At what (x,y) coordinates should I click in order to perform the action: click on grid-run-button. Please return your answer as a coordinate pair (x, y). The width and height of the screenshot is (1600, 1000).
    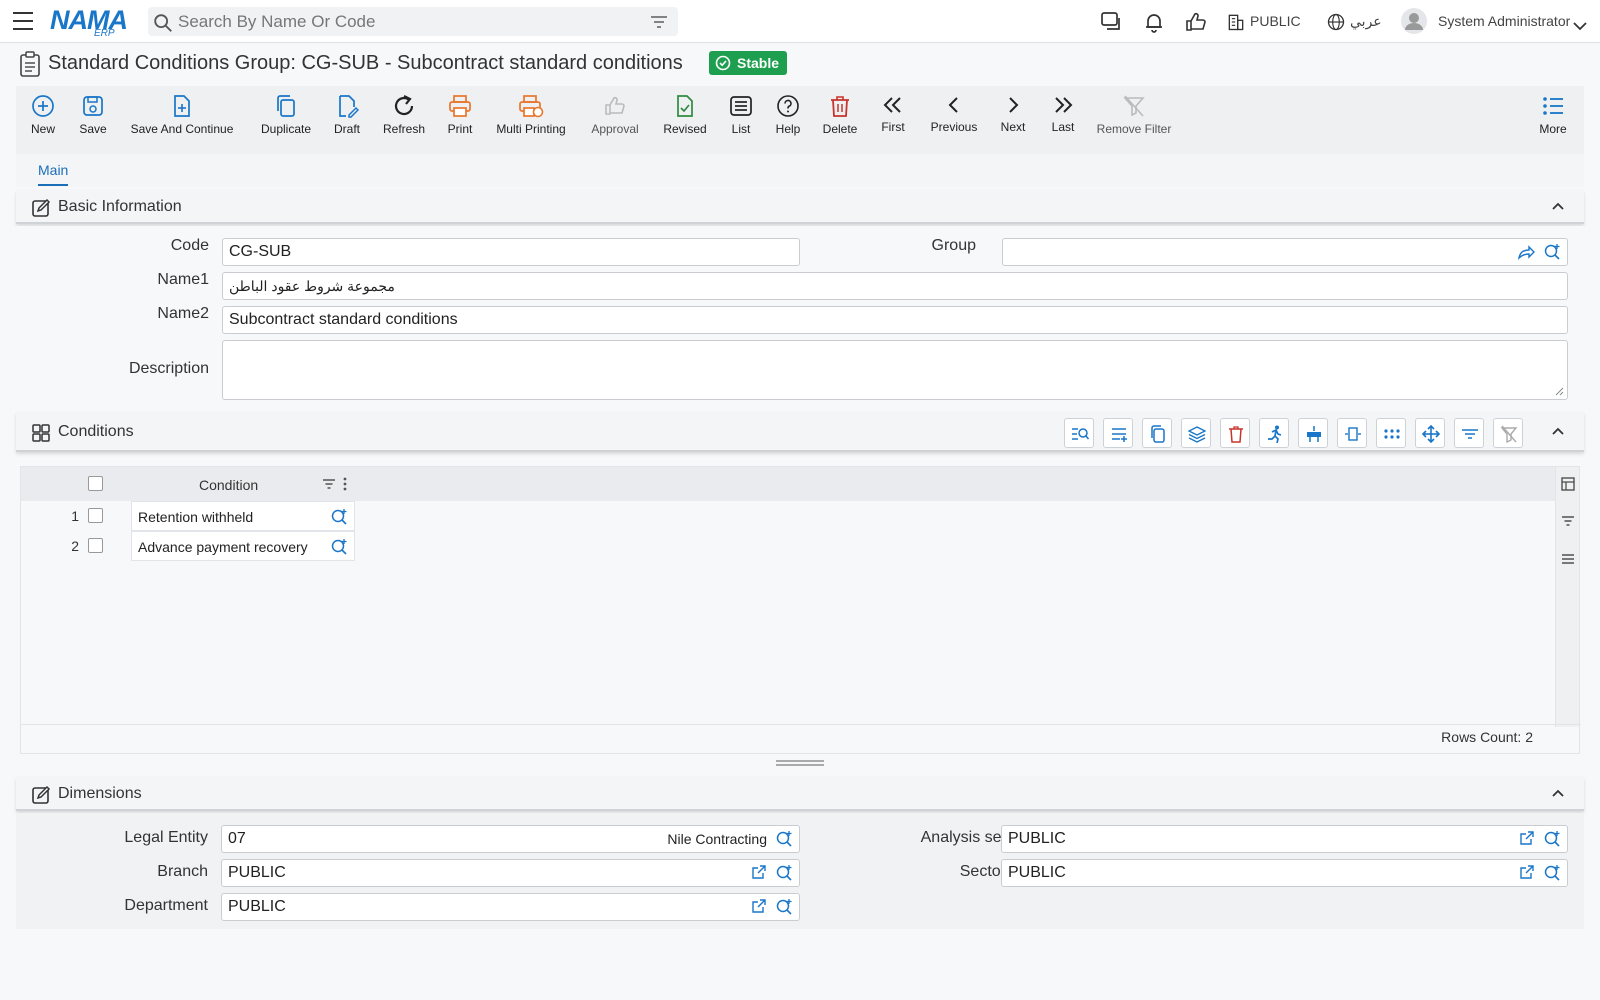
    Looking at the image, I should click on (1274, 433).